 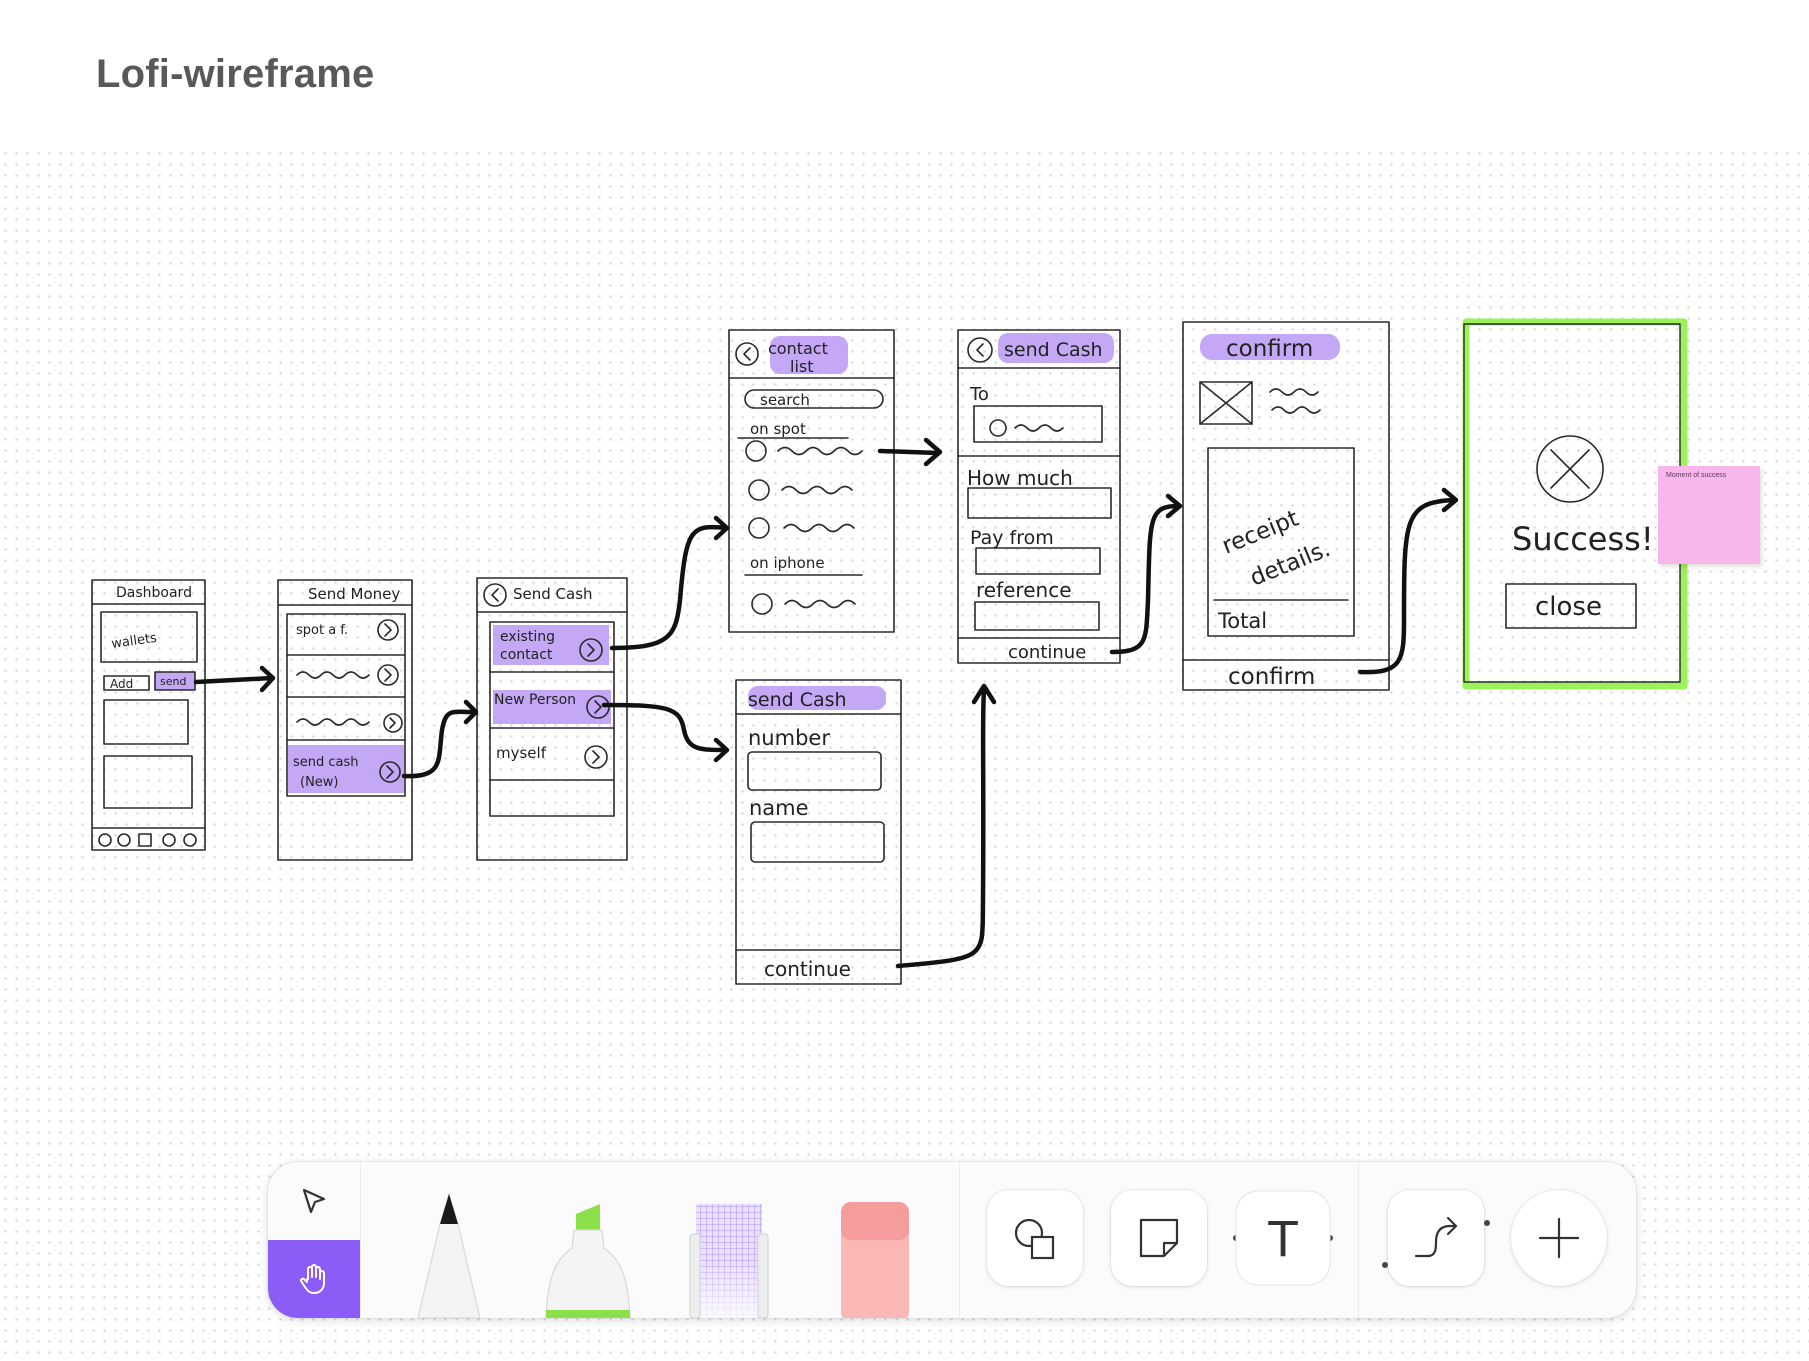 I want to click on on-iphone-heading: on iphone, so click(x=787, y=563).